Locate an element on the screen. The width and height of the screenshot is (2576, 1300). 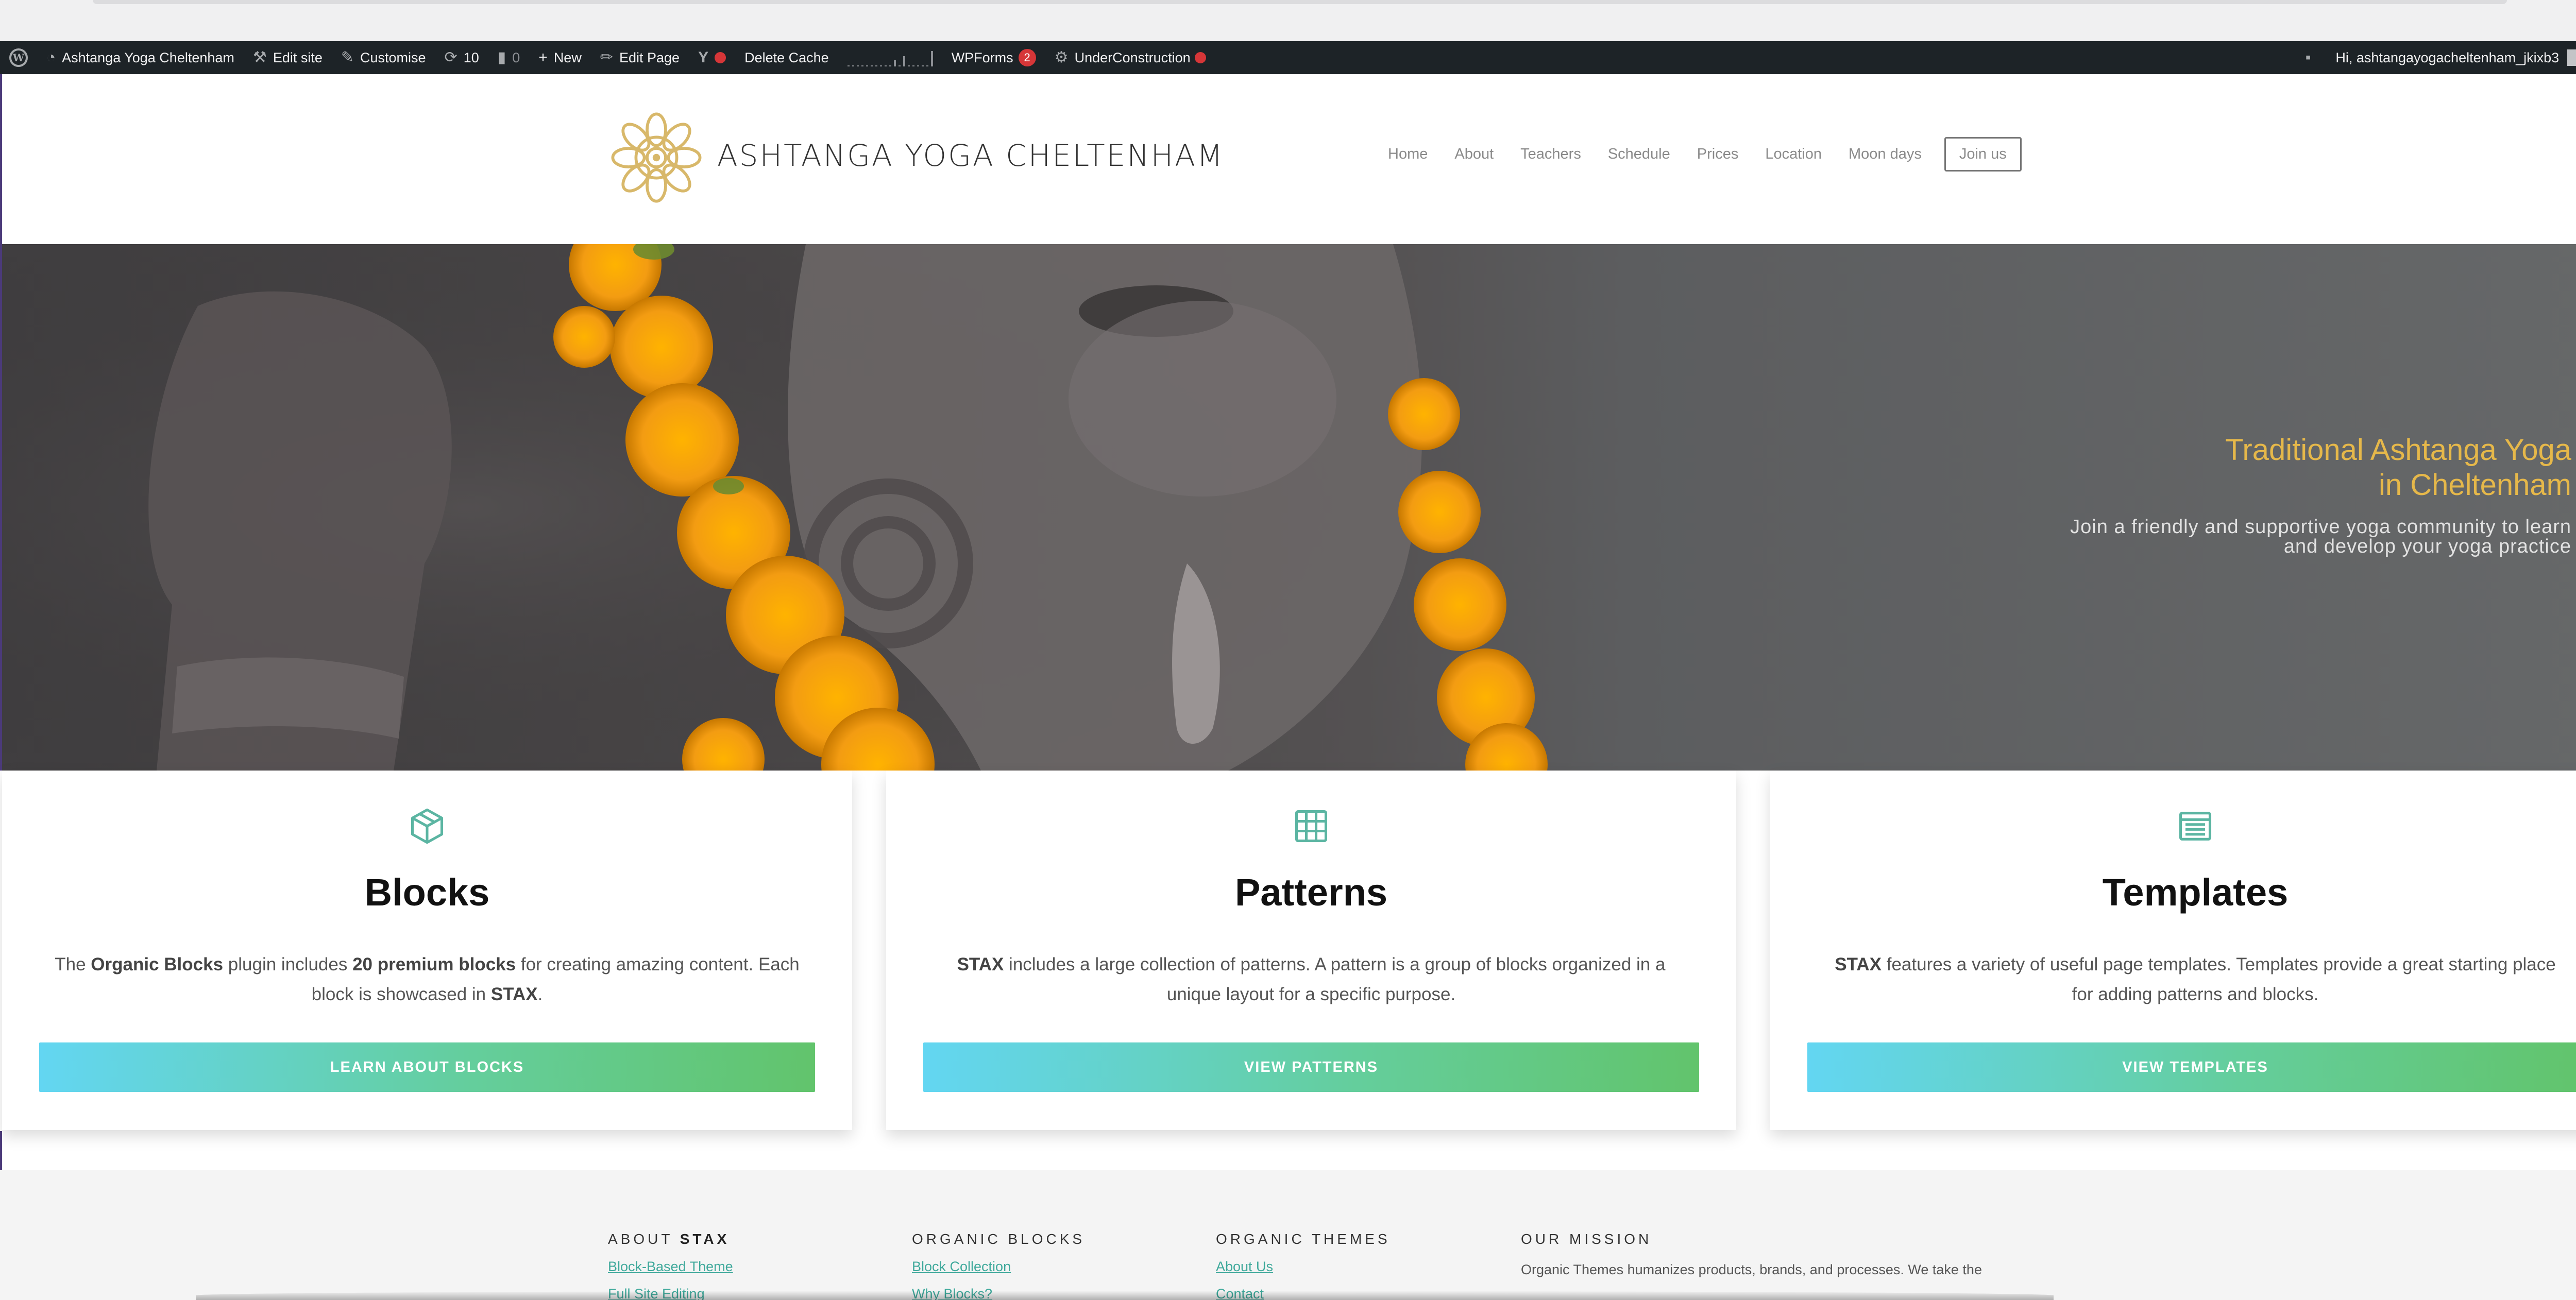
notification-icon: ▪ is located at coordinates (2308, 57).